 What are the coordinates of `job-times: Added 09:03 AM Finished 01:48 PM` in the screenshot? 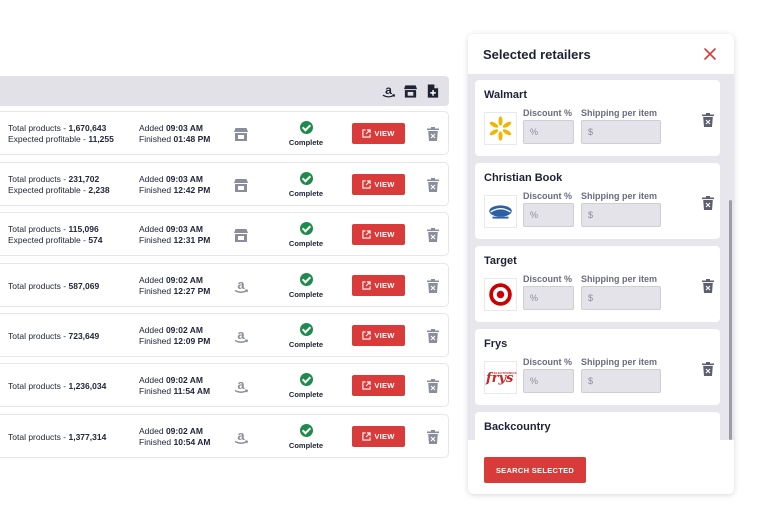 It's located at (175, 133).